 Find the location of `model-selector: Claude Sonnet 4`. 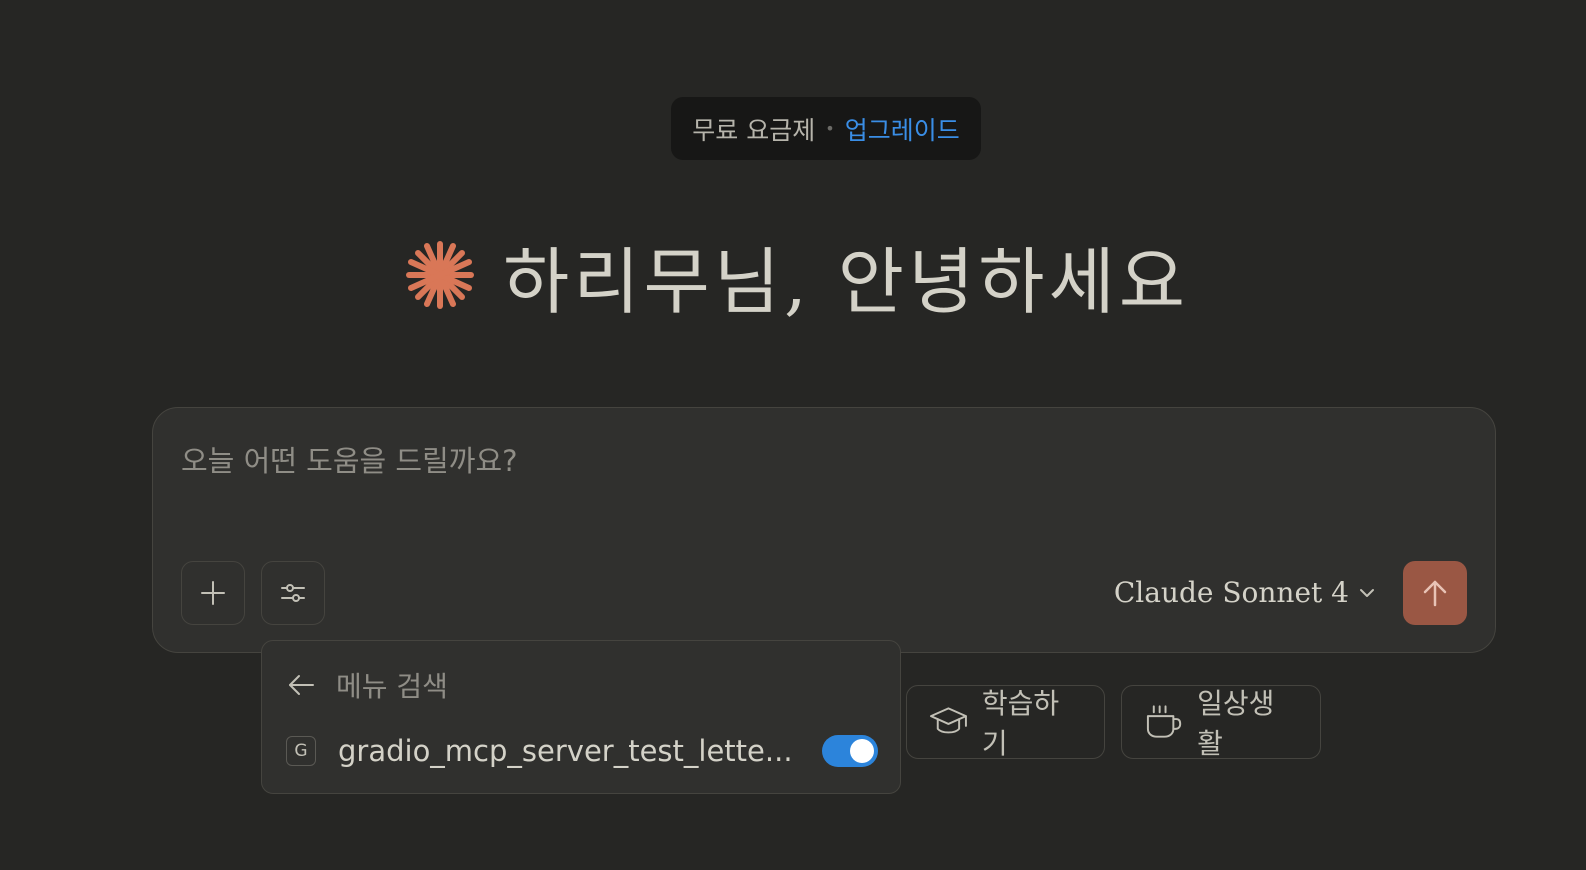

model-selector: Claude Sonnet 4 is located at coordinates (1245, 592).